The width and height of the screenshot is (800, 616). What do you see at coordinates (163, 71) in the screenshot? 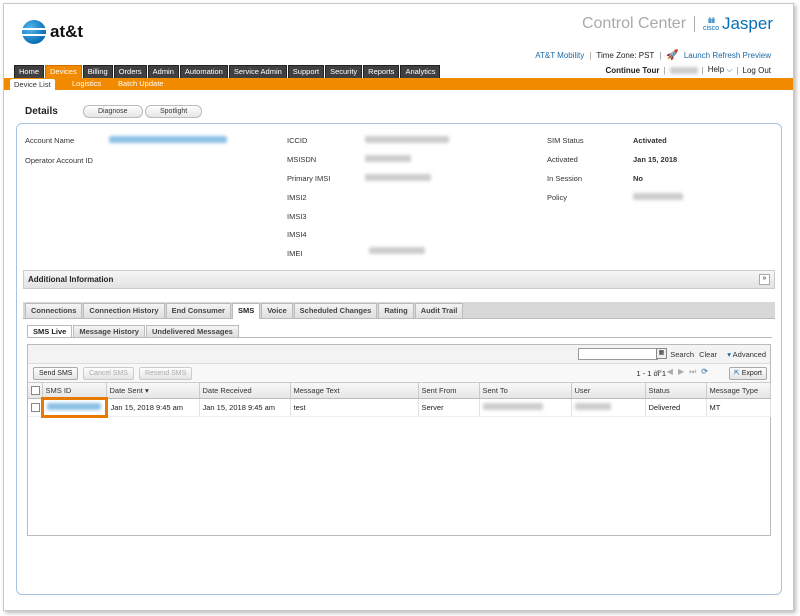
I see `nav-admin: Admin` at bounding box center [163, 71].